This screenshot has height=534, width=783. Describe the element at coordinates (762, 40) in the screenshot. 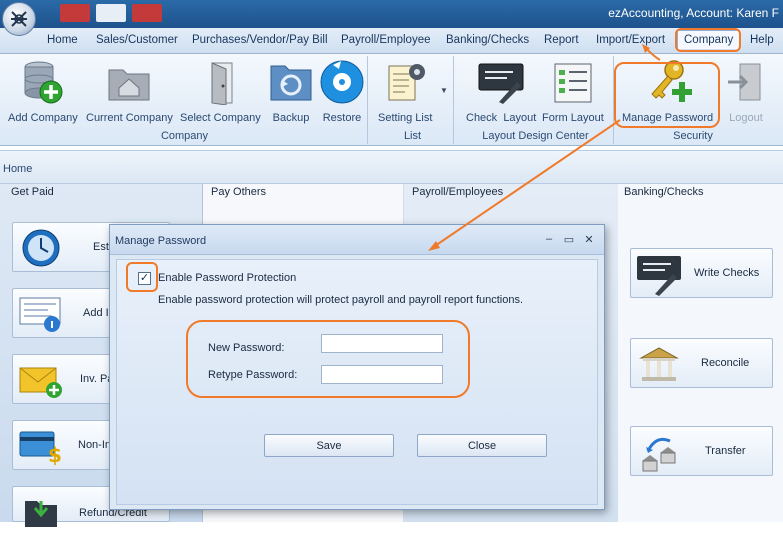

I see `menu-help: Help` at that location.